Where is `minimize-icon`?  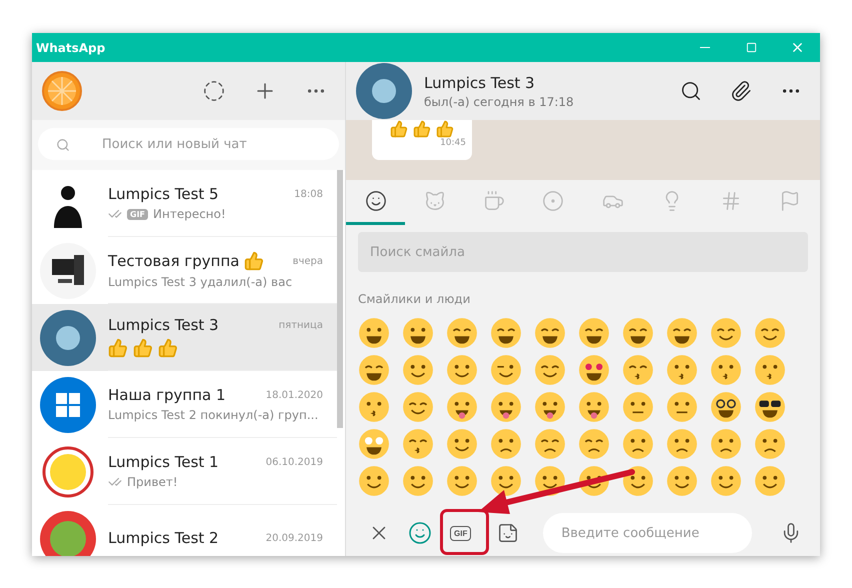 minimize-icon is located at coordinates (705, 47).